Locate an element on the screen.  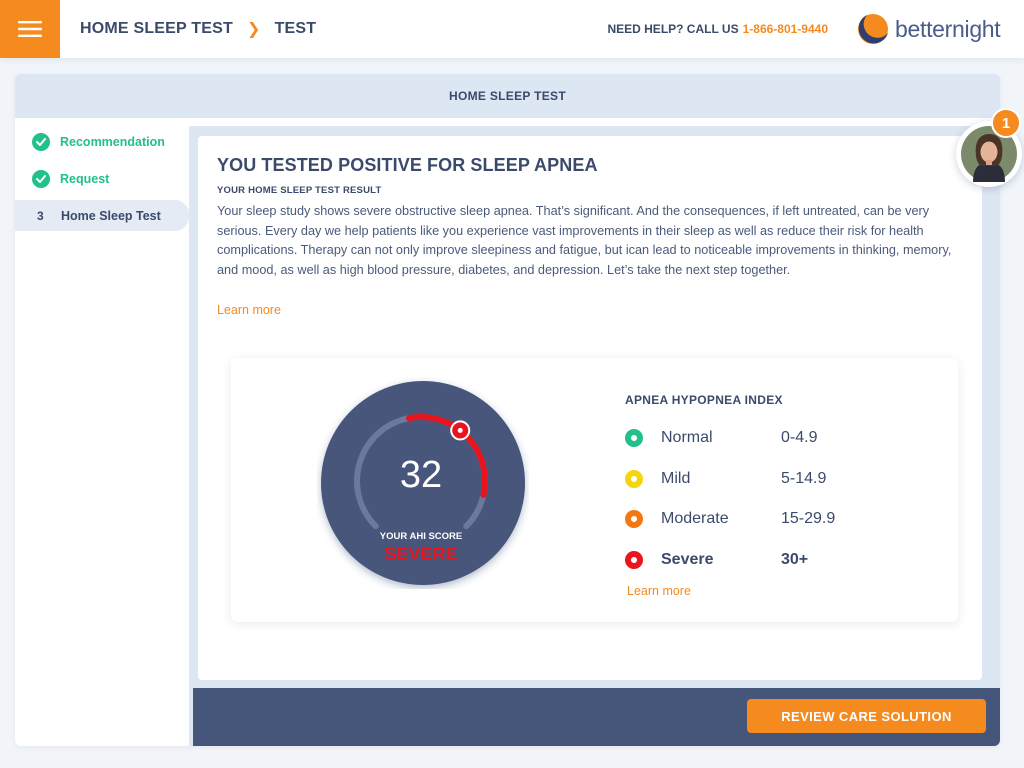
legend-name: Normal is located at coordinates (687, 438).